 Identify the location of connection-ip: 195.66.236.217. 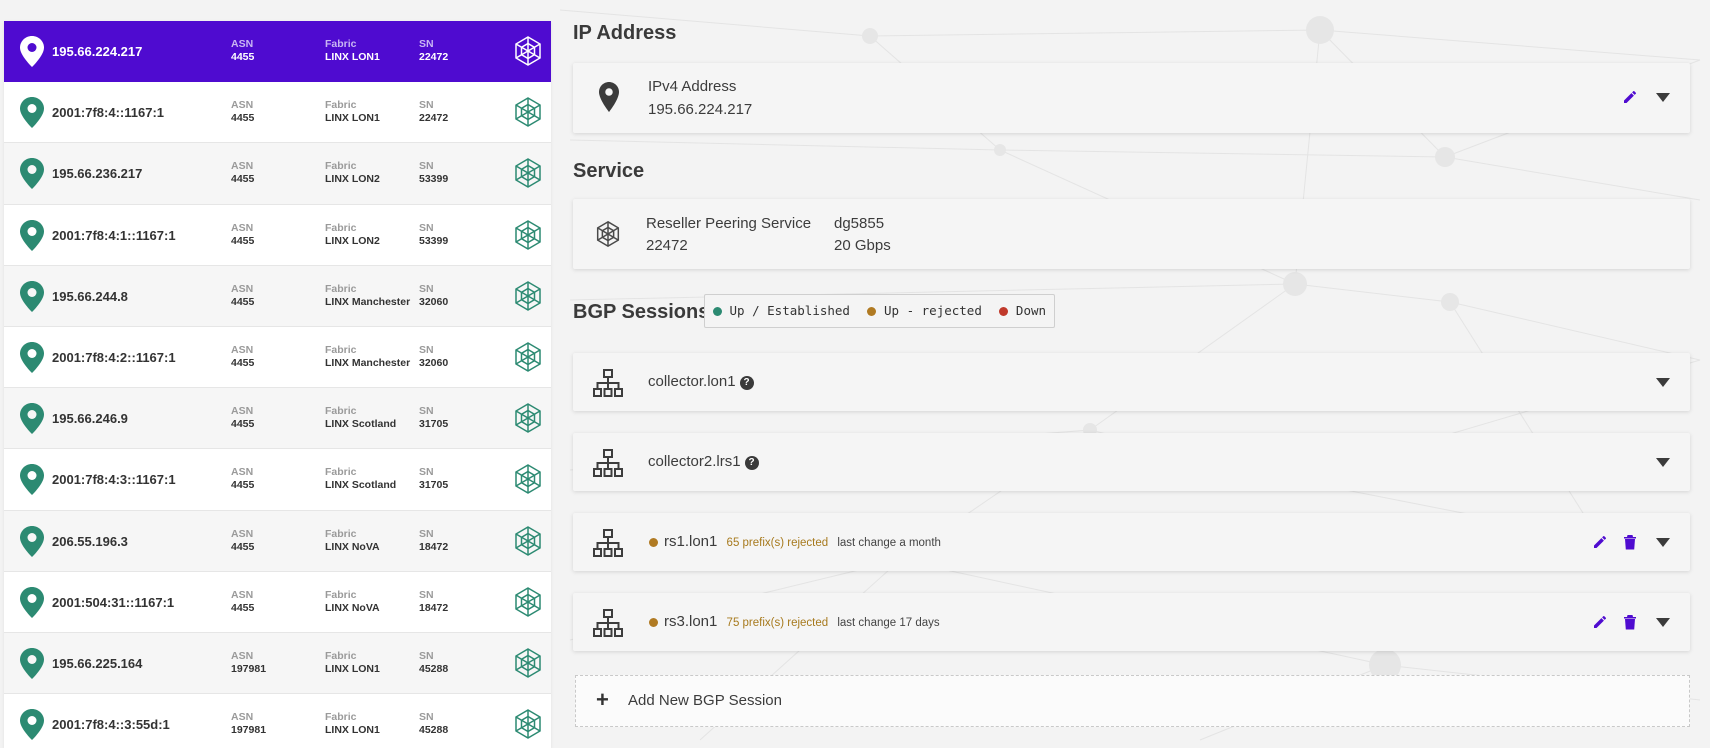
(97, 174).